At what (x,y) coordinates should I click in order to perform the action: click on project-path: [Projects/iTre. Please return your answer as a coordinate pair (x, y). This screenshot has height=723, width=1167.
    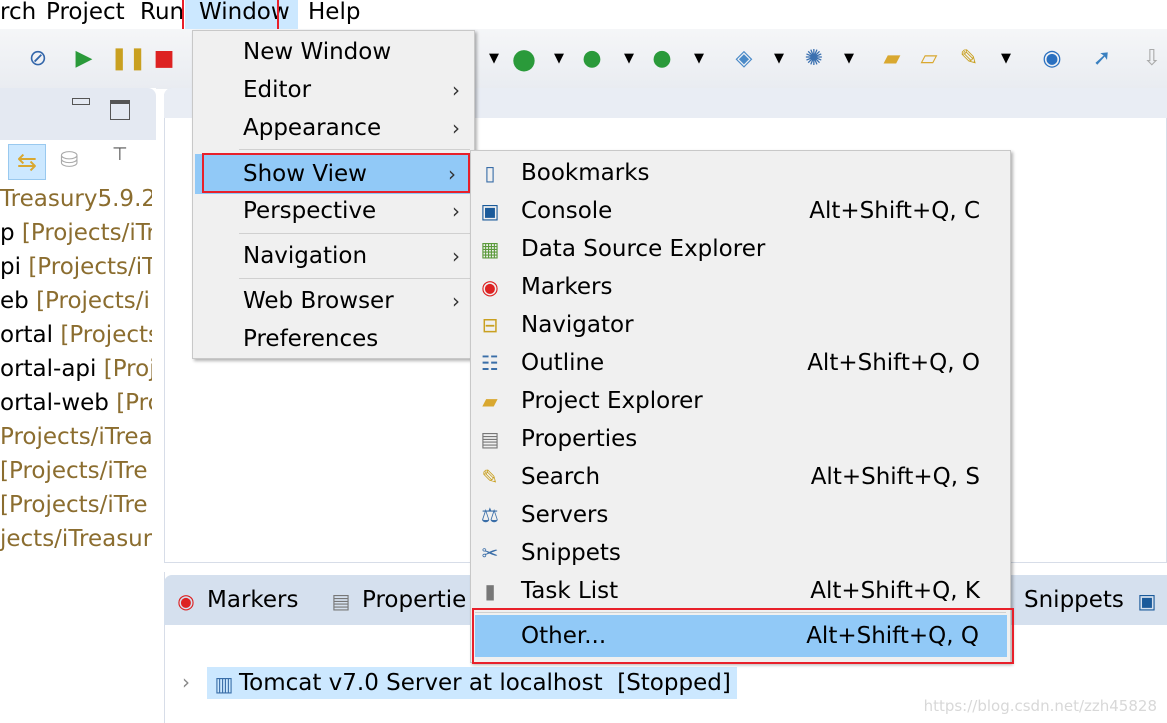
    Looking at the image, I should click on (74, 471).